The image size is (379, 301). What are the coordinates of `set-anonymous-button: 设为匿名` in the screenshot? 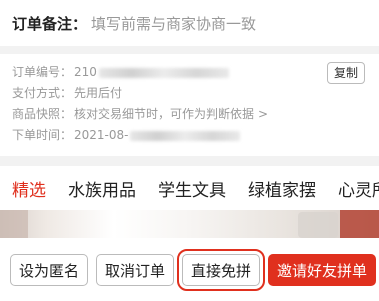 It's located at (49, 269).